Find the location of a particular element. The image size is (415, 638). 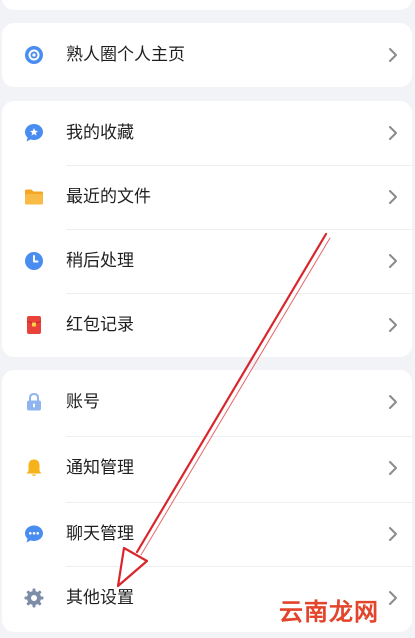

menu-item-label: 红包记录 is located at coordinates (100, 325).